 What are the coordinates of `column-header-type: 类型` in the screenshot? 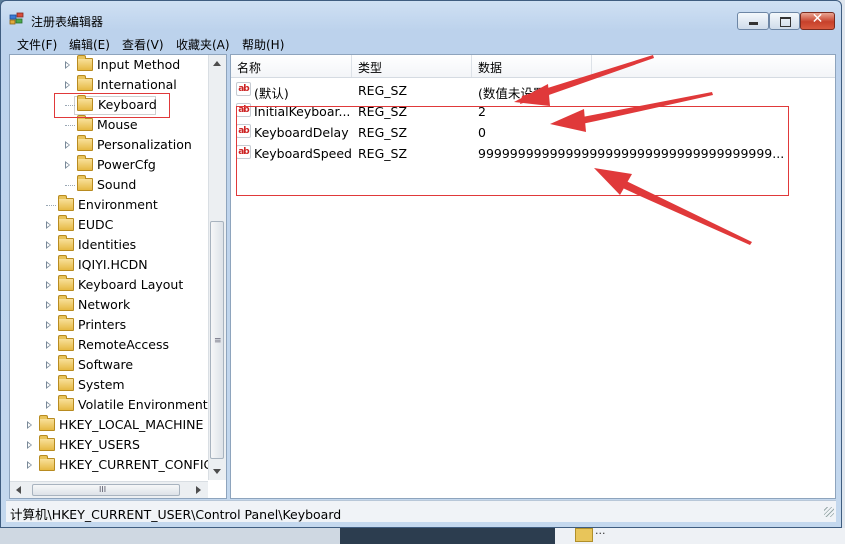 It's located at (370, 67).